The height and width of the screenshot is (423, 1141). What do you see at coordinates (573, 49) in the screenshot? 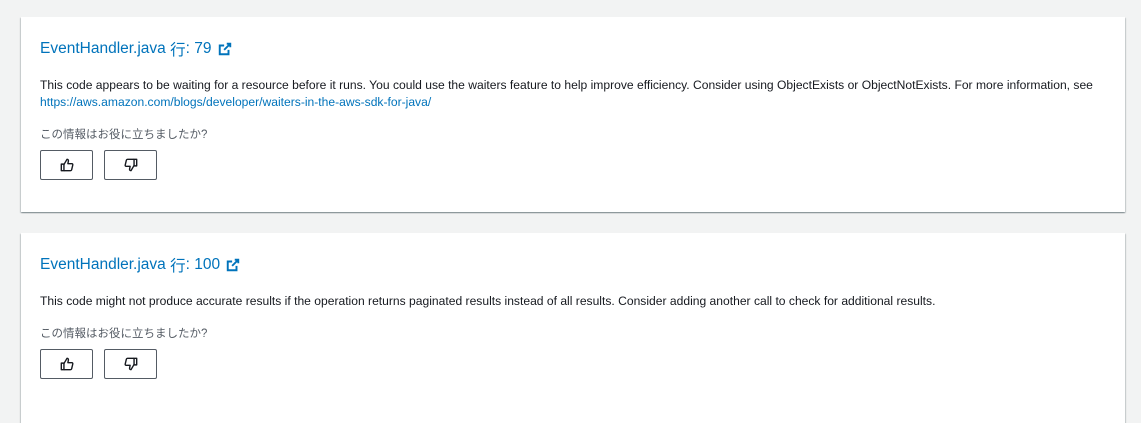
I see `file-line-link: EventHandler.java 行 : 79` at bounding box center [573, 49].